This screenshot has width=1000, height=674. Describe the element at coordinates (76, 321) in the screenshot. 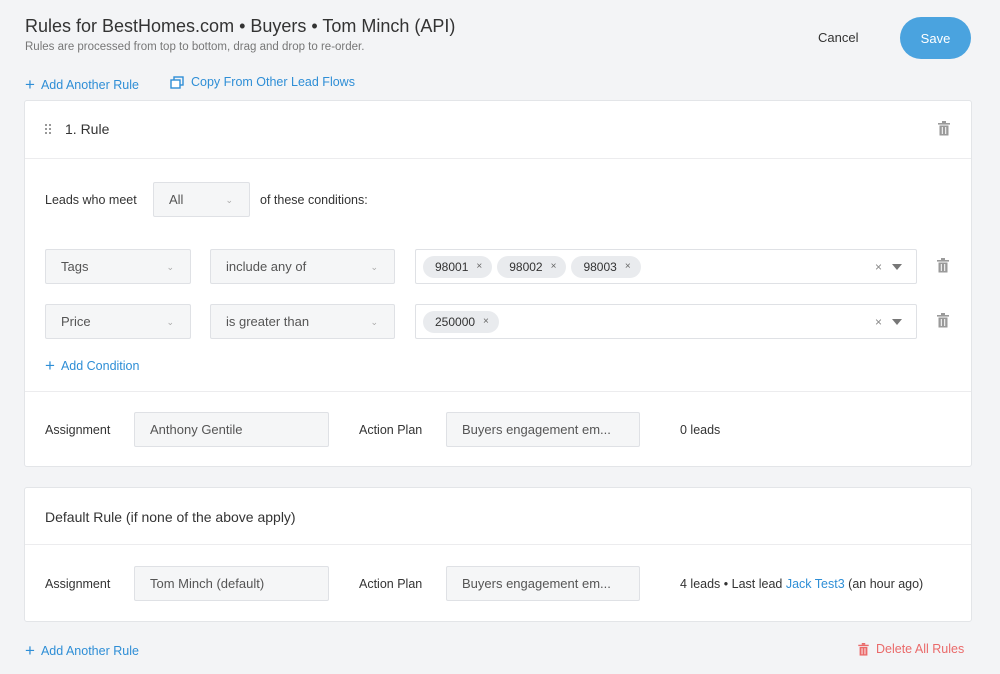

I see `condition-field-value: Price` at that location.